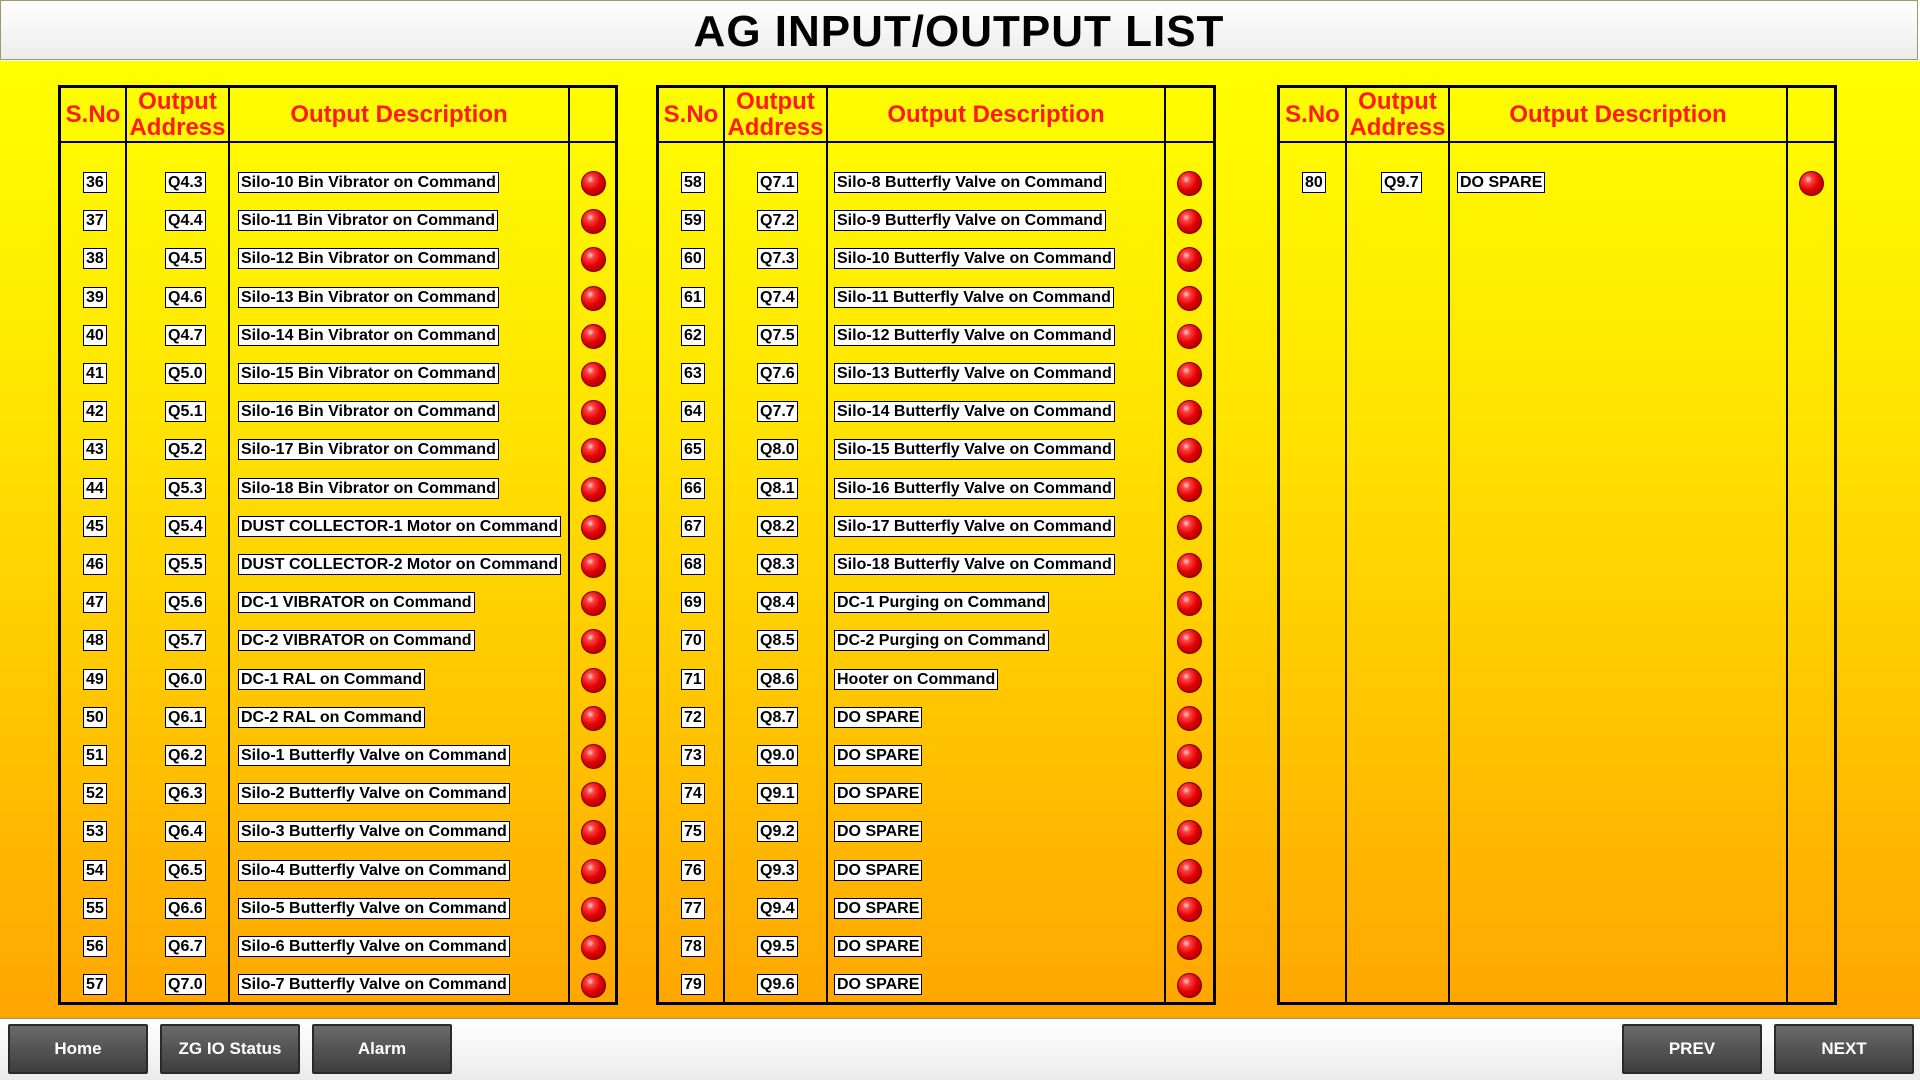 The image size is (1920, 1080). What do you see at coordinates (959, 30) in the screenshot?
I see `title-bar: AG INPUT/OUTPUT LIST` at bounding box center [959, 30].